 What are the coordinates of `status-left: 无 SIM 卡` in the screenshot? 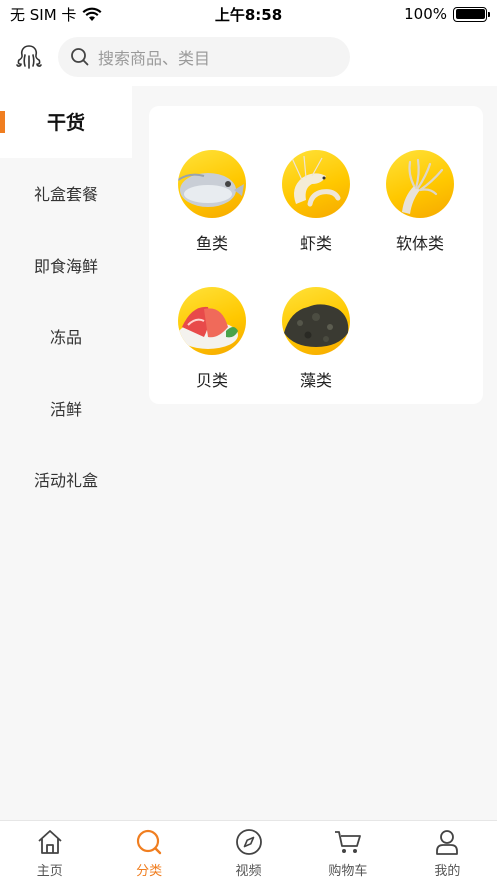 It's located at (56, 14).